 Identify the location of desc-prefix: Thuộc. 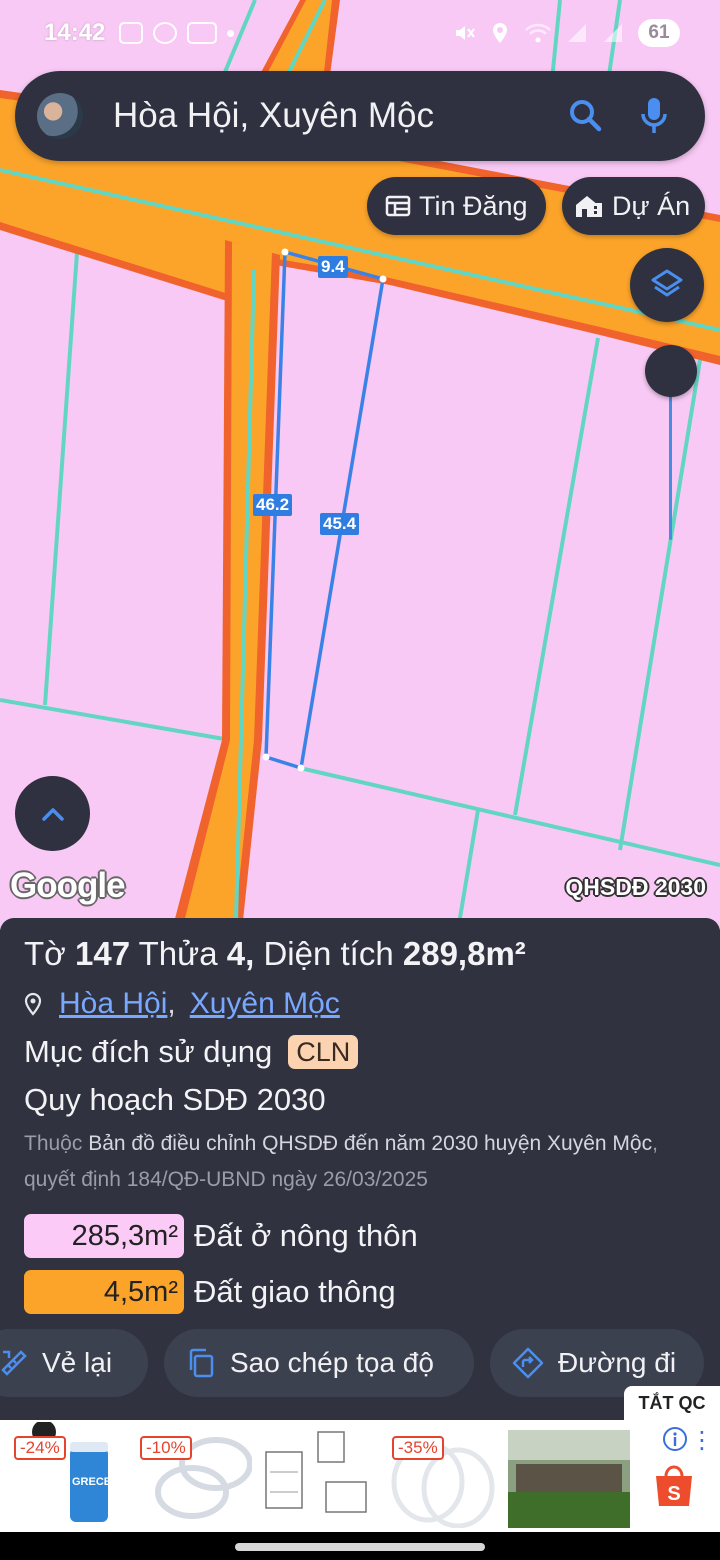
(53, 1143).